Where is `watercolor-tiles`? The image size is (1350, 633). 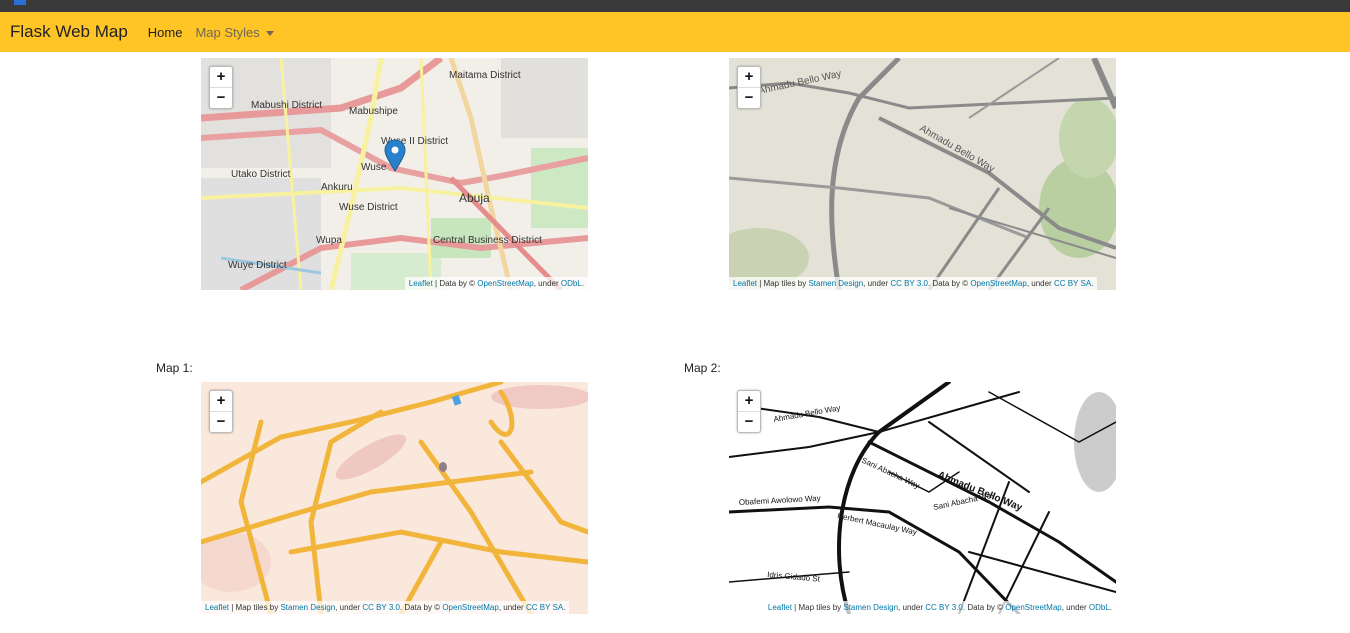
watercolor-tiles is located at coordinates (394, 498).